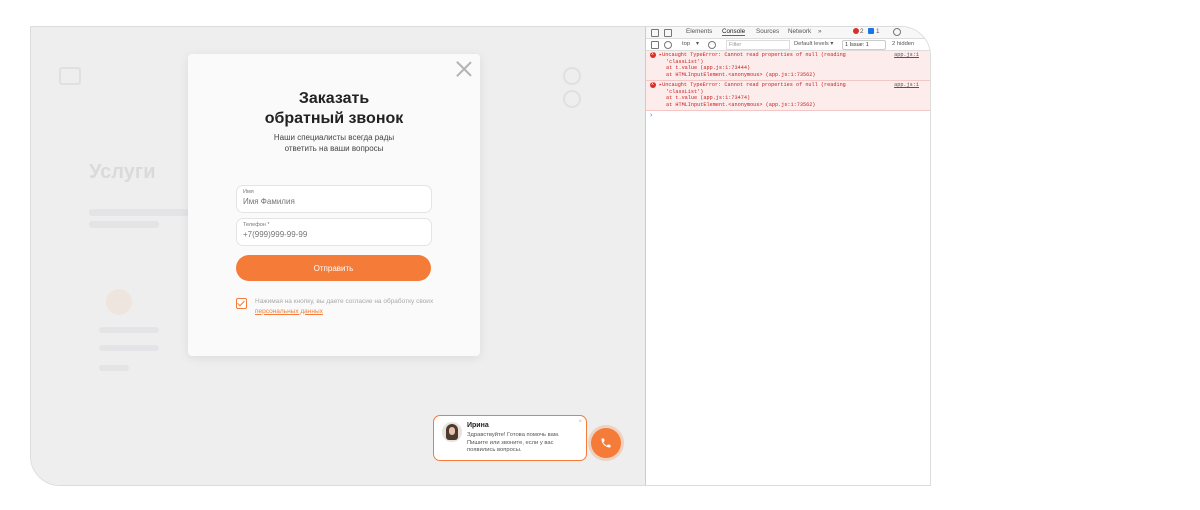 The height and width of the screenshot is (510, 1200). I want to click on hidden-count: 2 hidden, so click(903, 44).